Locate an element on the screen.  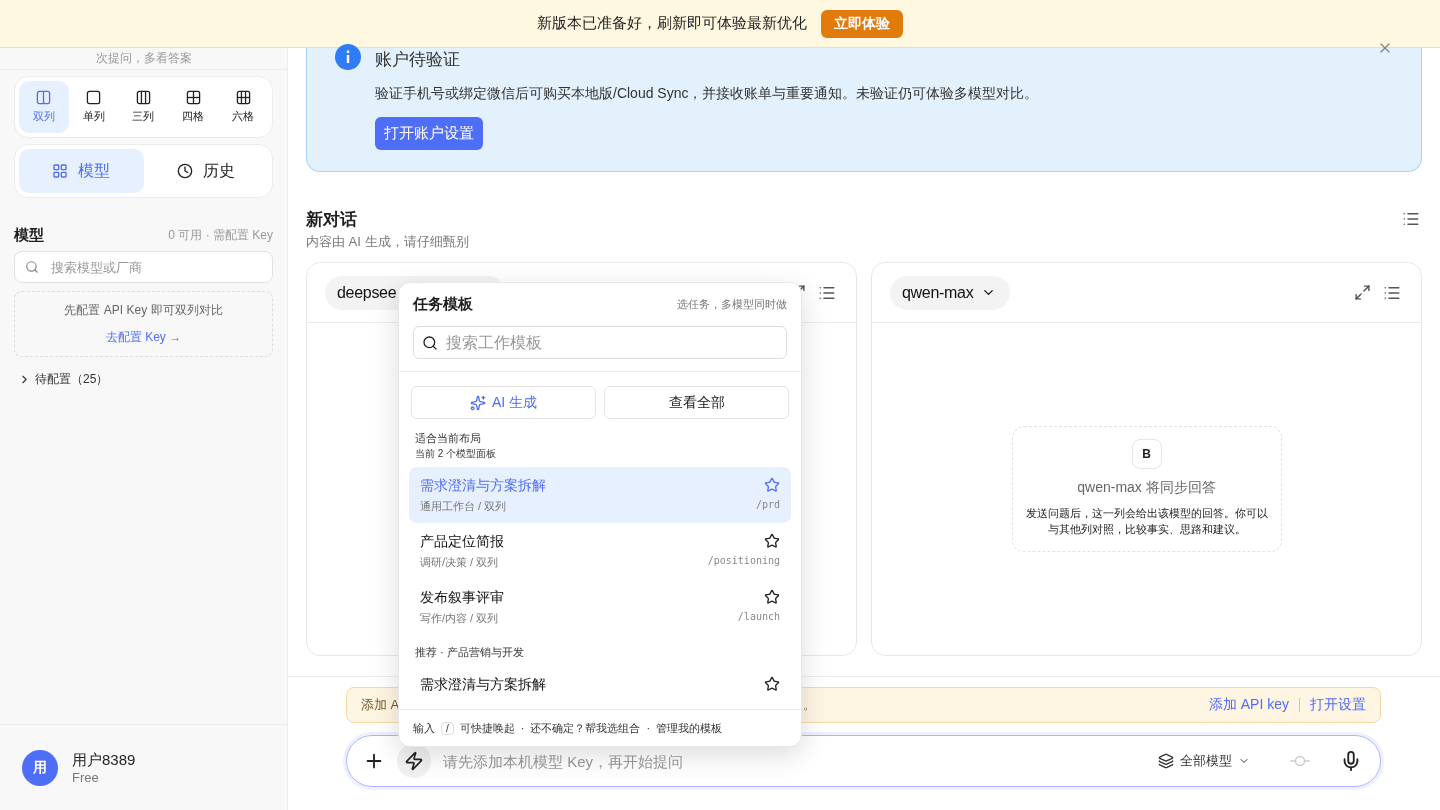
user-plan: Free is located at coordinates (86, 777).